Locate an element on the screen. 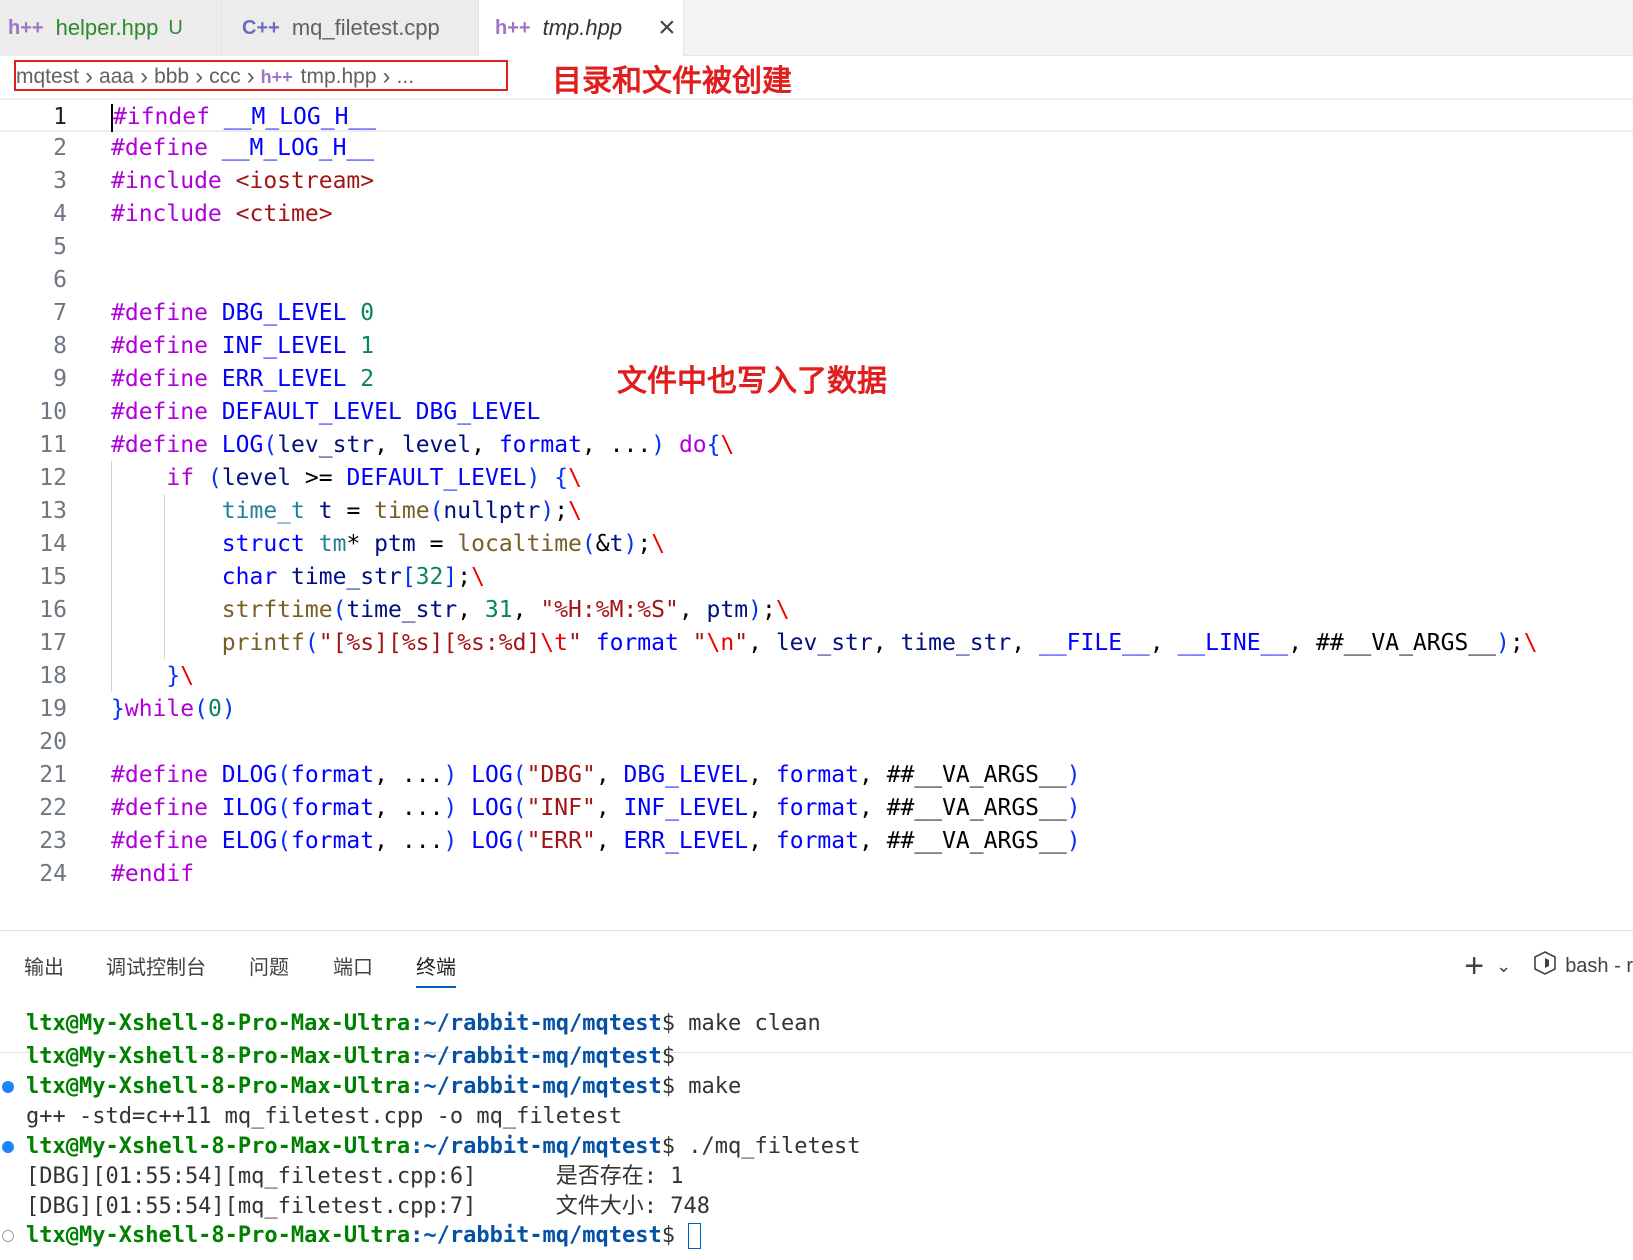  terminal-cursor is located at coordinates (695, 1236).